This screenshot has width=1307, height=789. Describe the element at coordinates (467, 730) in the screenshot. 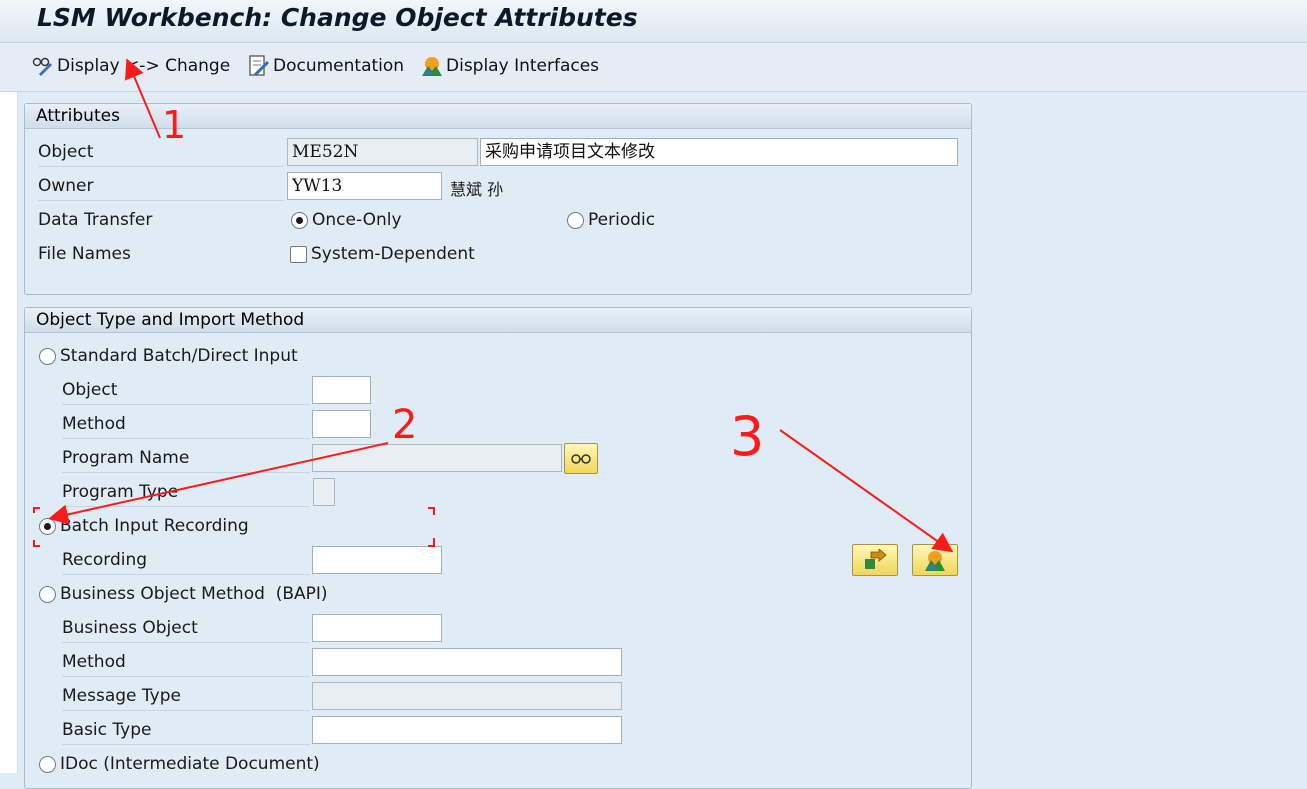

I see `basic-type-field` at that location.